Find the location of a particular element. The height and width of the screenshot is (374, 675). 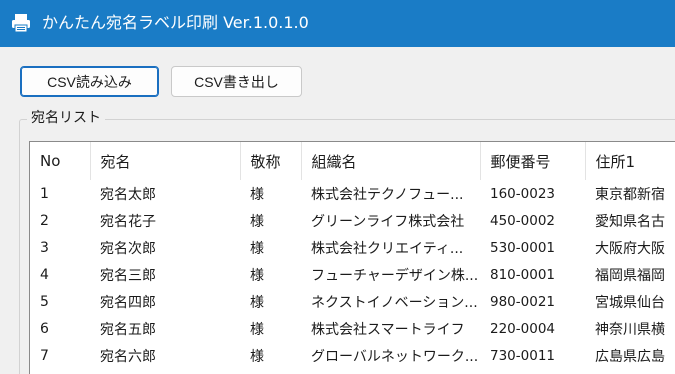

cell-name: 宛名四郎 is located at coordinates (128, 302).